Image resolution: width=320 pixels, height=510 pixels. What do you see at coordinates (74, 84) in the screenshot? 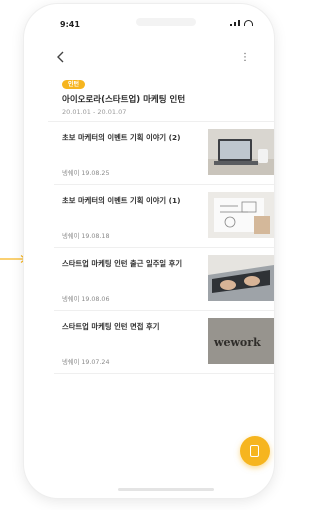
I see `category-tag: 인턴` at bounding box center [74, 84].